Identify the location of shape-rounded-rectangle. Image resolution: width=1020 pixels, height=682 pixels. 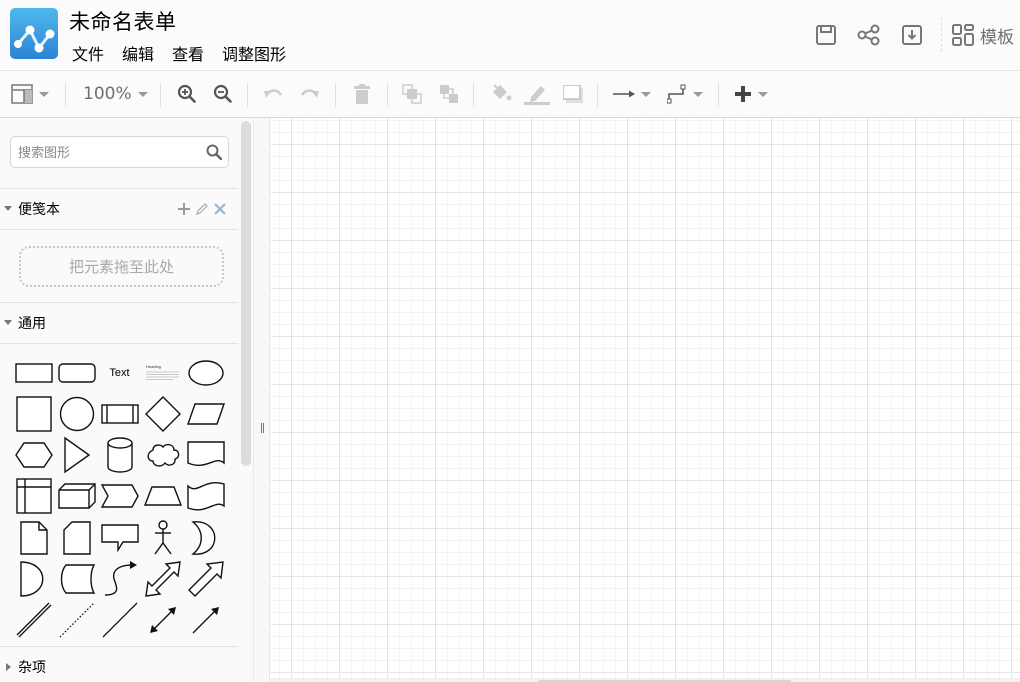
(76, 372).